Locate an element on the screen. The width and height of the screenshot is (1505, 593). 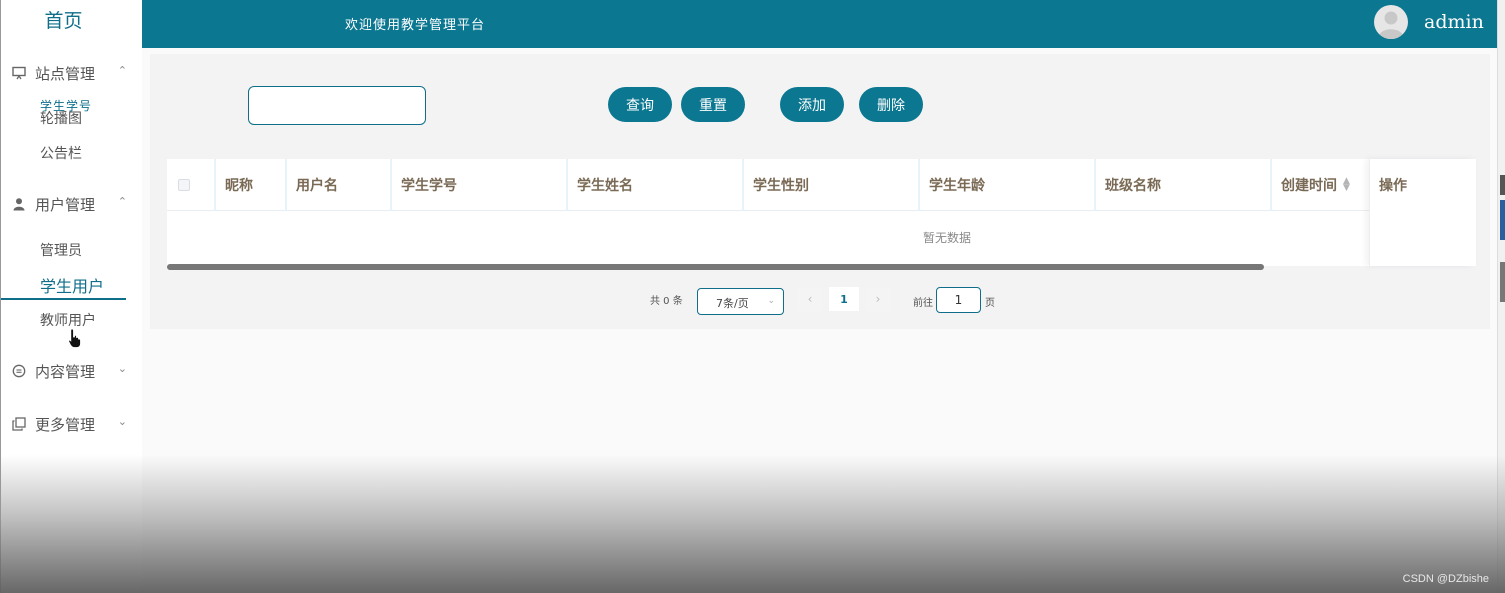
reset-button: 重置 is located at coordinates (713, 104).